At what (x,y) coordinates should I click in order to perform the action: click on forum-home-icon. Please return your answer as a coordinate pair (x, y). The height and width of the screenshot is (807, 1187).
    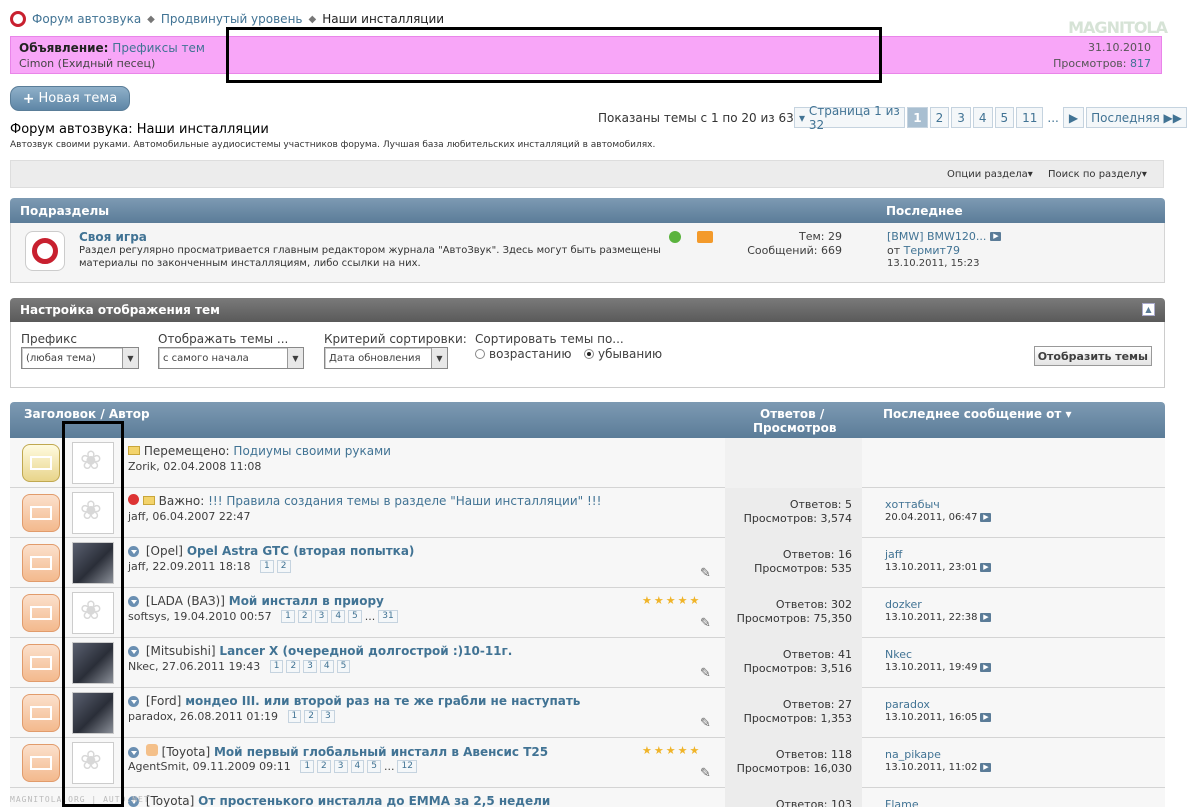
    Looking at the image, I should click on (18, 19).